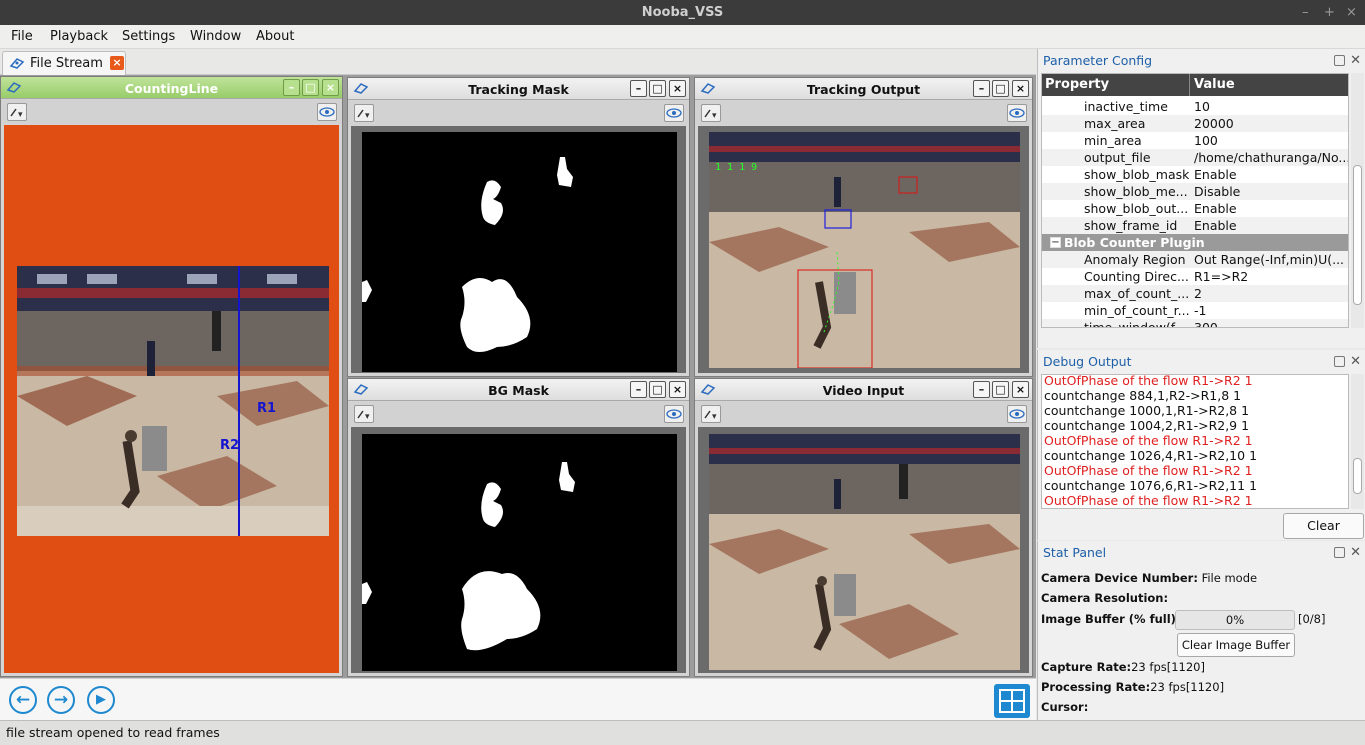 The width and height of the screenshot is (1365, 745). I want to click on station-video-frame: R1 R2, so click(173, 401).